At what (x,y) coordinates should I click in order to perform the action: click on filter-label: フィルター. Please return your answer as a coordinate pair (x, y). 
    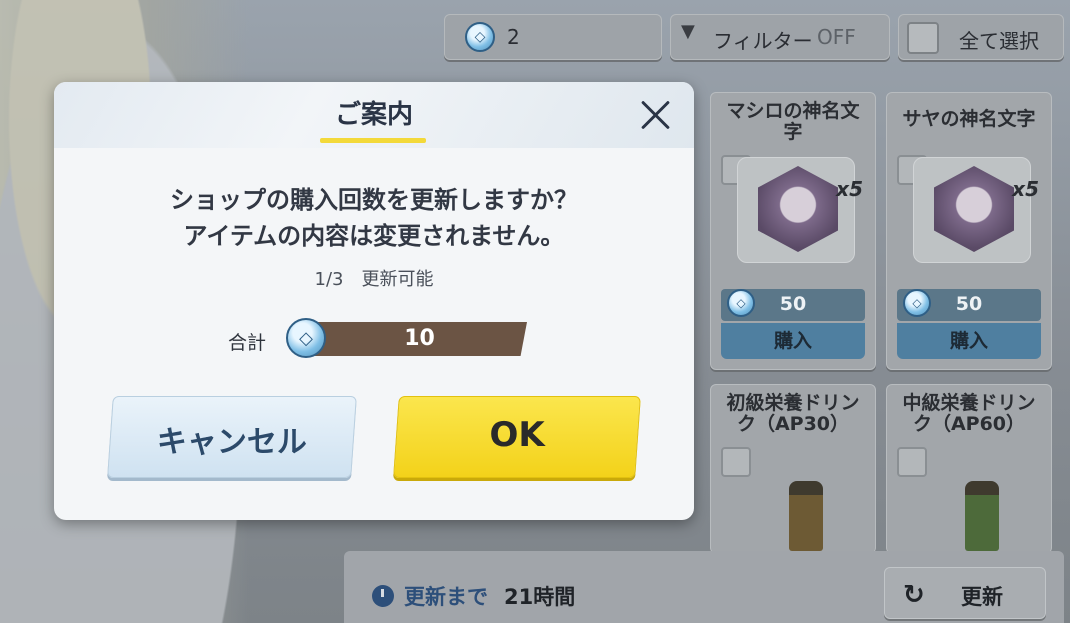
    Looking at the image, I should click on (763, 41).